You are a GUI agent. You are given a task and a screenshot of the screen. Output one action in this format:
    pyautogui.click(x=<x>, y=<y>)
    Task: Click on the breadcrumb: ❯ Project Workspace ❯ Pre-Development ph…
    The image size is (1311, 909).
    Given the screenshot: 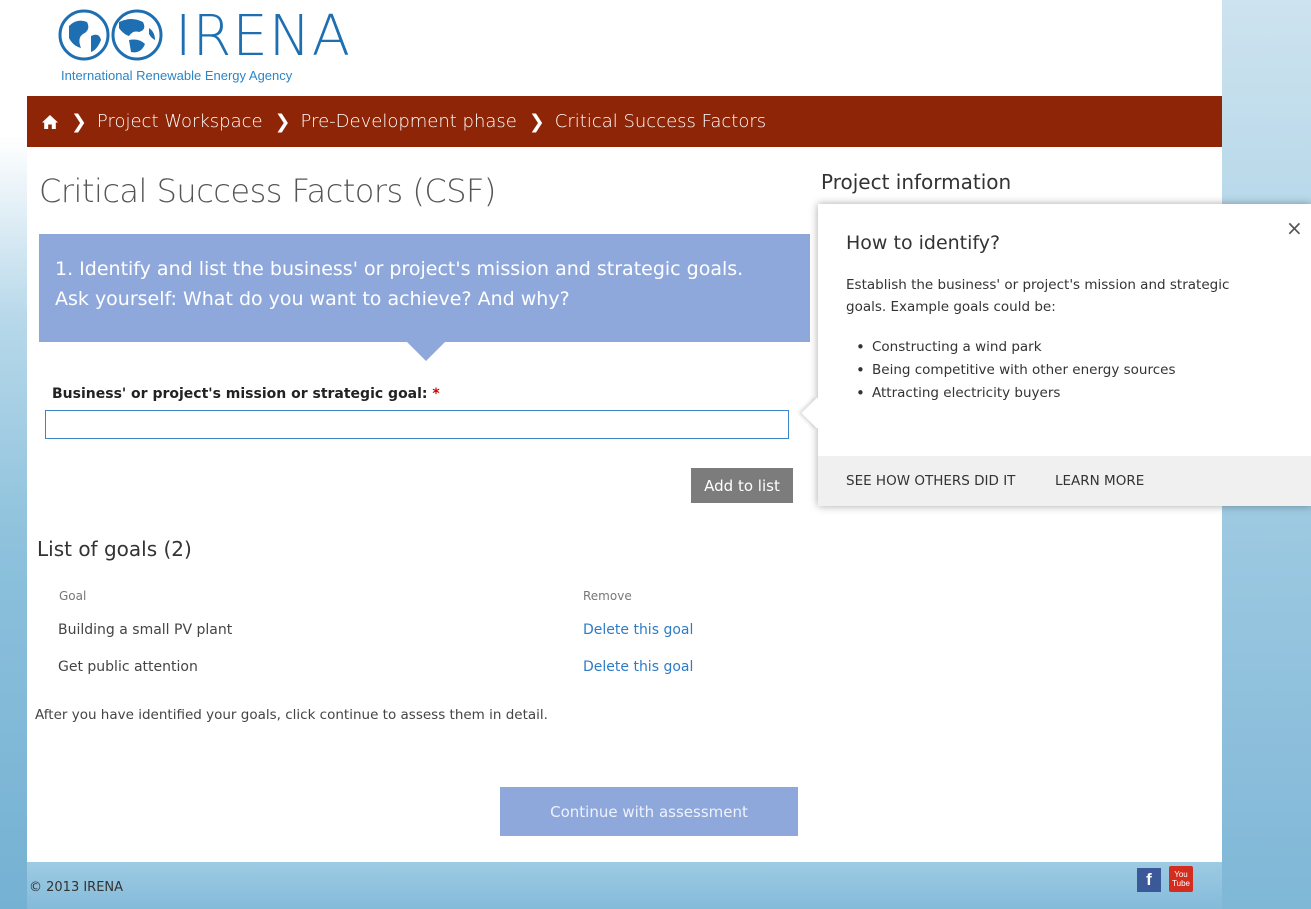 What is the action you would take?
    pyautogui.click(x=624, y=121)
    